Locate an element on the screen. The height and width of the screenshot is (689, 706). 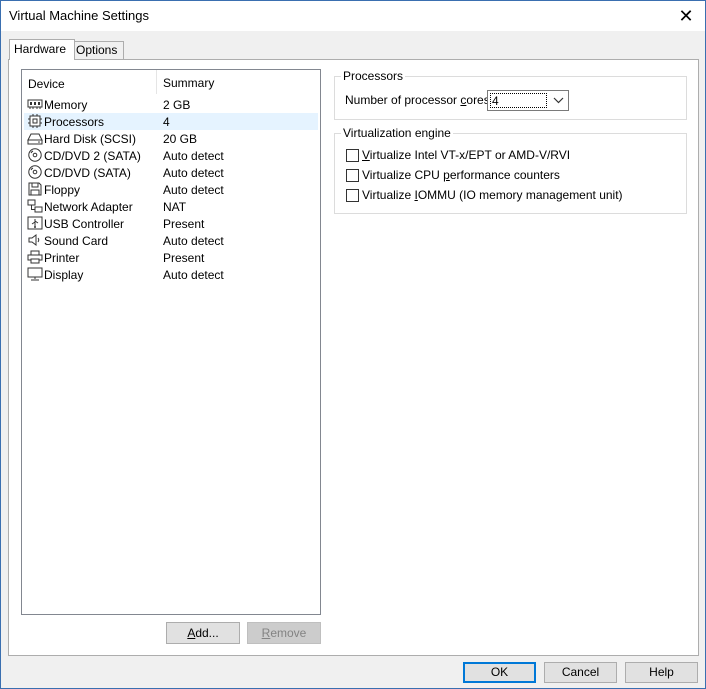
opt-accel: V is located at coordinates (366, 155).